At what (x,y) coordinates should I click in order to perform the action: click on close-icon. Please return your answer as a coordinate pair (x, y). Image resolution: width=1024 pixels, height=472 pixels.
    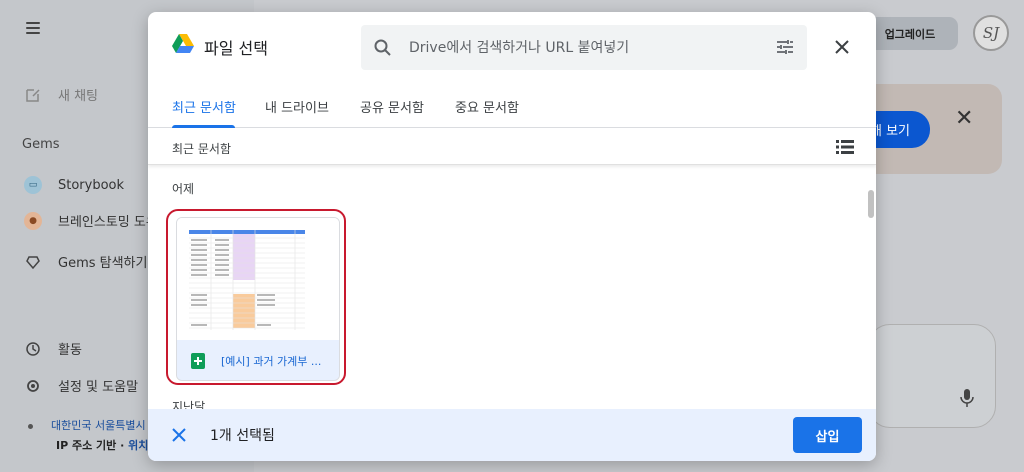
    Looking at the image, I should click on (842, 47).